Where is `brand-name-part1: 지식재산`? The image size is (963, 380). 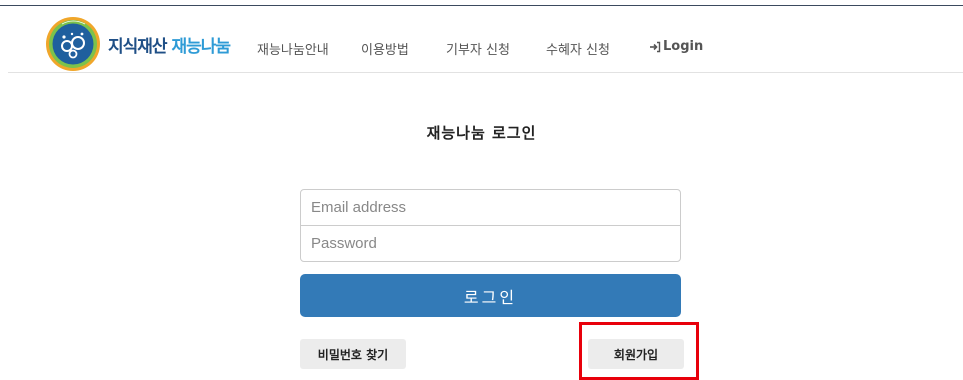 brand-name-part1: 지식재산 is located at coordinates (138, 47).